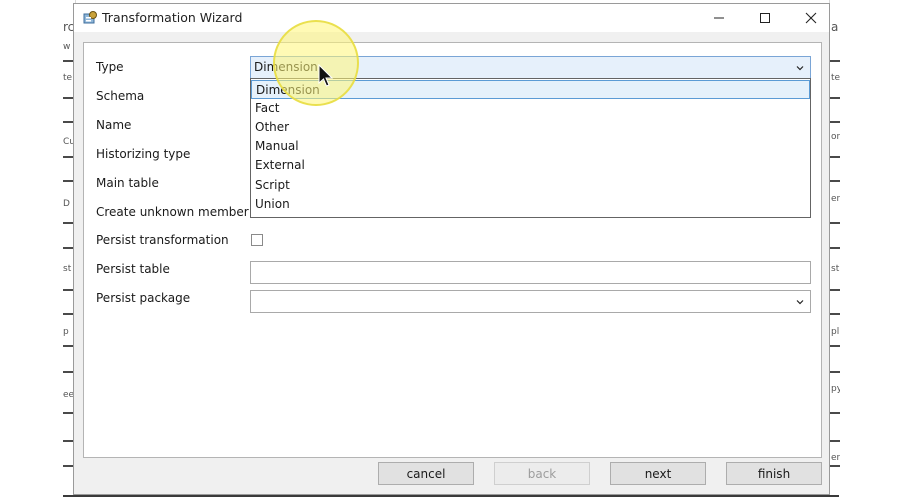  I want to click on window-title: Transformation Wizard, so click(172, 17).